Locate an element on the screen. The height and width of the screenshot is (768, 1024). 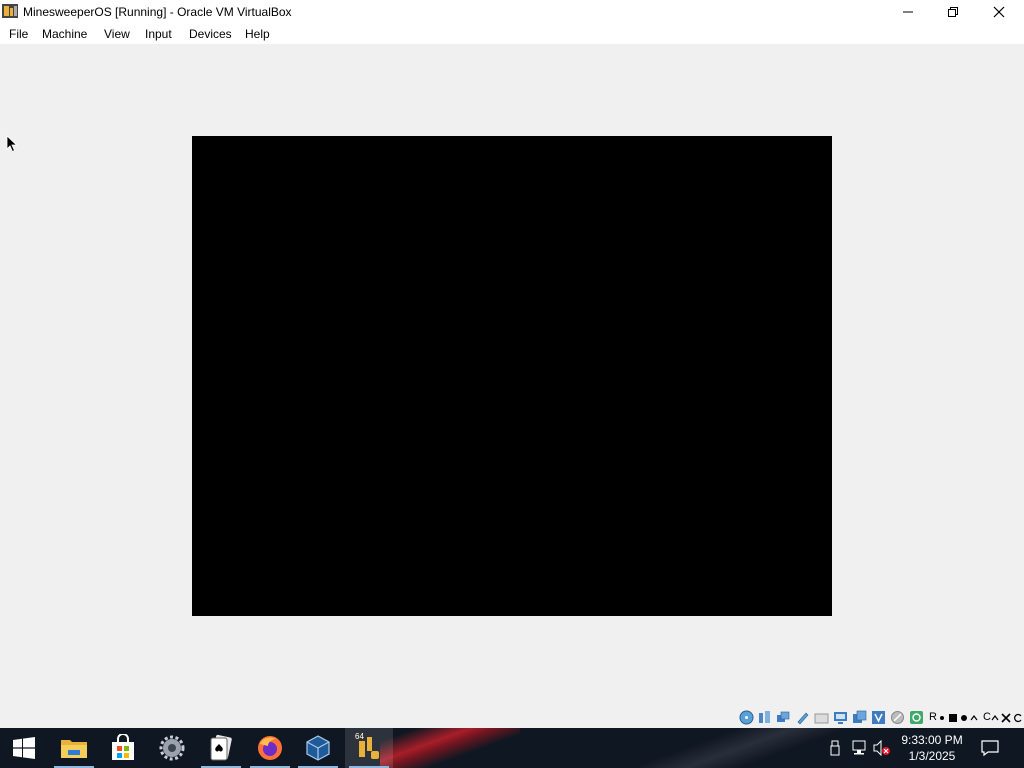
vm-arch-badge: 64 is located at coordinates (359, 736).